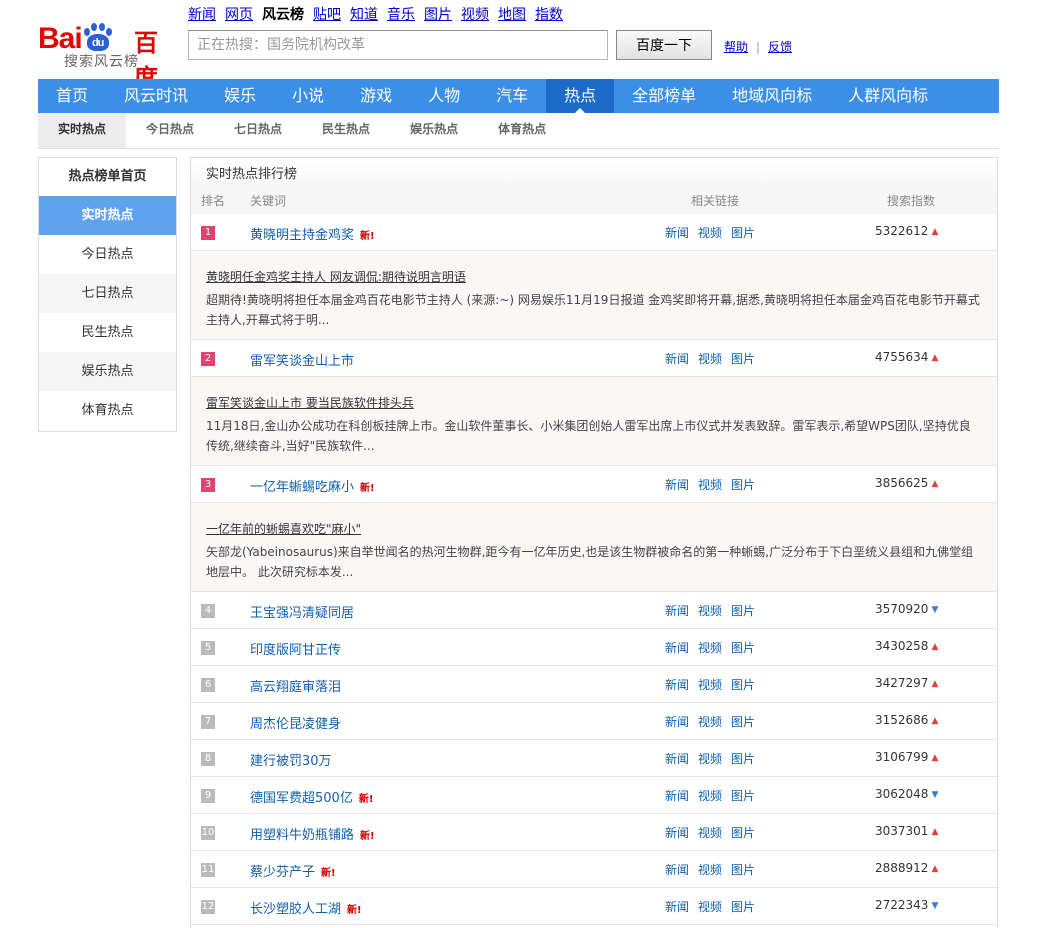 This screenshot has width=1050, height=928. I want to click on sub-nav-item: 今日热点, so click(170, 130).